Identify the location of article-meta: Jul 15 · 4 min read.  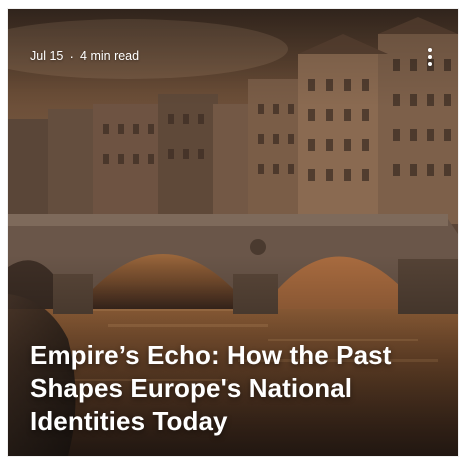
(84, 56).